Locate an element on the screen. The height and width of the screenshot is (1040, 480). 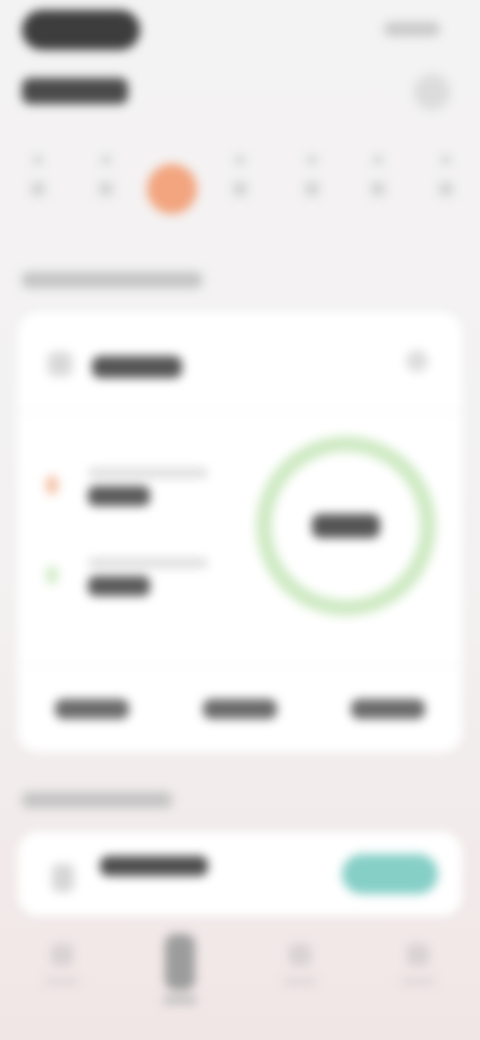
stats-row is located at coordinates (240, 708).